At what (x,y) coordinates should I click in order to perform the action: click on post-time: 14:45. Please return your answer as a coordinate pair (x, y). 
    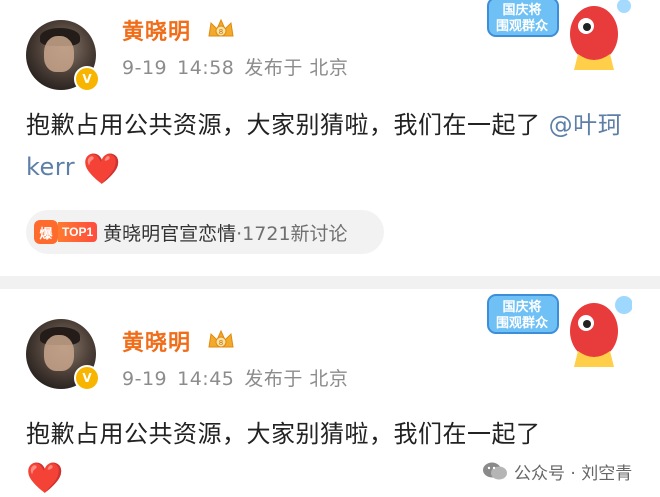
    Looking at the image, I should click on (206, 379).